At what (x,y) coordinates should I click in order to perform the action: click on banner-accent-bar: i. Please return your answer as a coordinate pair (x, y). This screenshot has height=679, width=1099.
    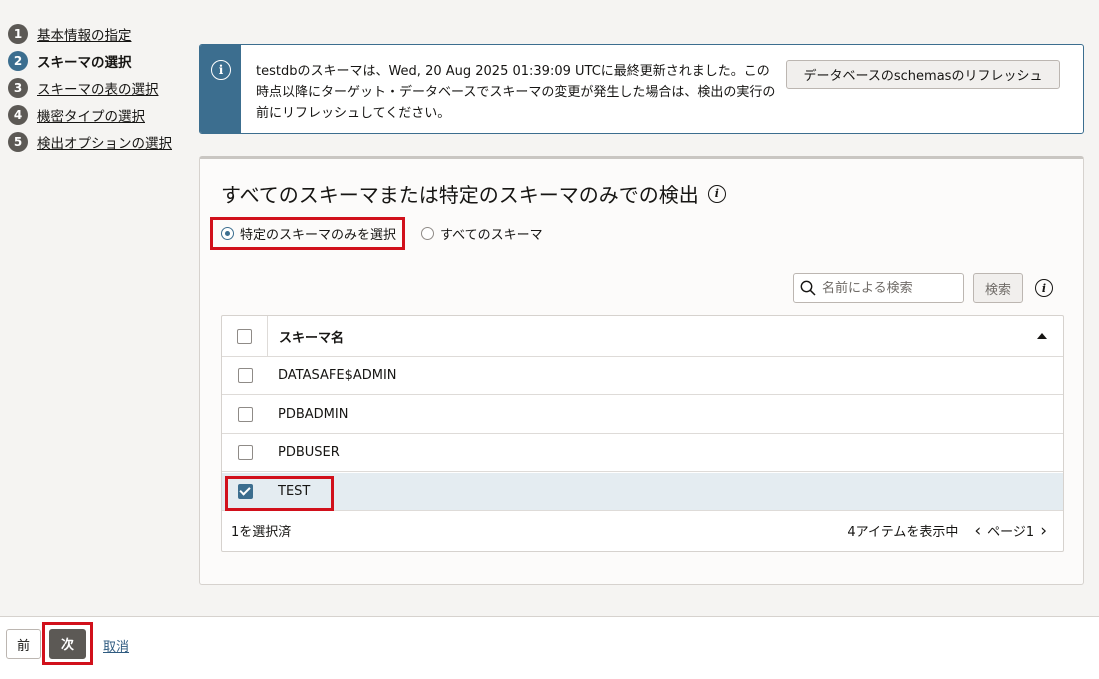
    Looking at the image, I should click on (220, 89).